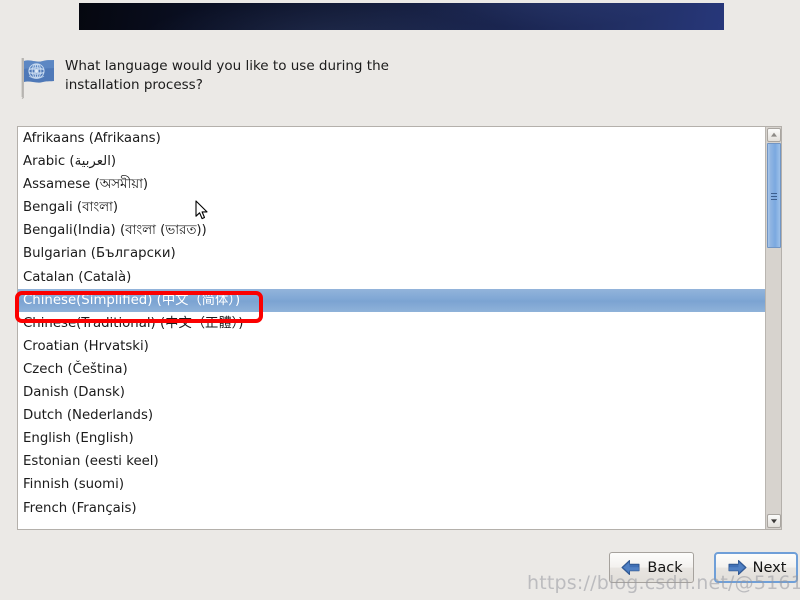 This screenshot has height=600, width=800. I want to click on list-item: French (Français), so click(391, 508).